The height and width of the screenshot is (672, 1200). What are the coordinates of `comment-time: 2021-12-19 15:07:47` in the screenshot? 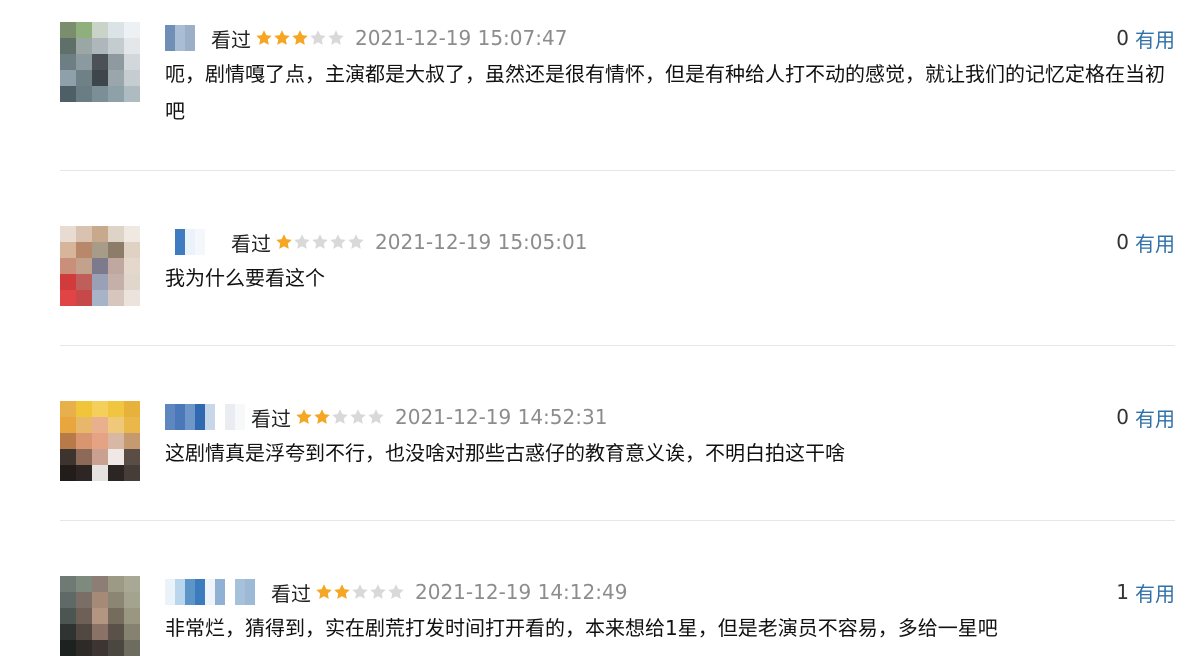 It's located at (461, 38).